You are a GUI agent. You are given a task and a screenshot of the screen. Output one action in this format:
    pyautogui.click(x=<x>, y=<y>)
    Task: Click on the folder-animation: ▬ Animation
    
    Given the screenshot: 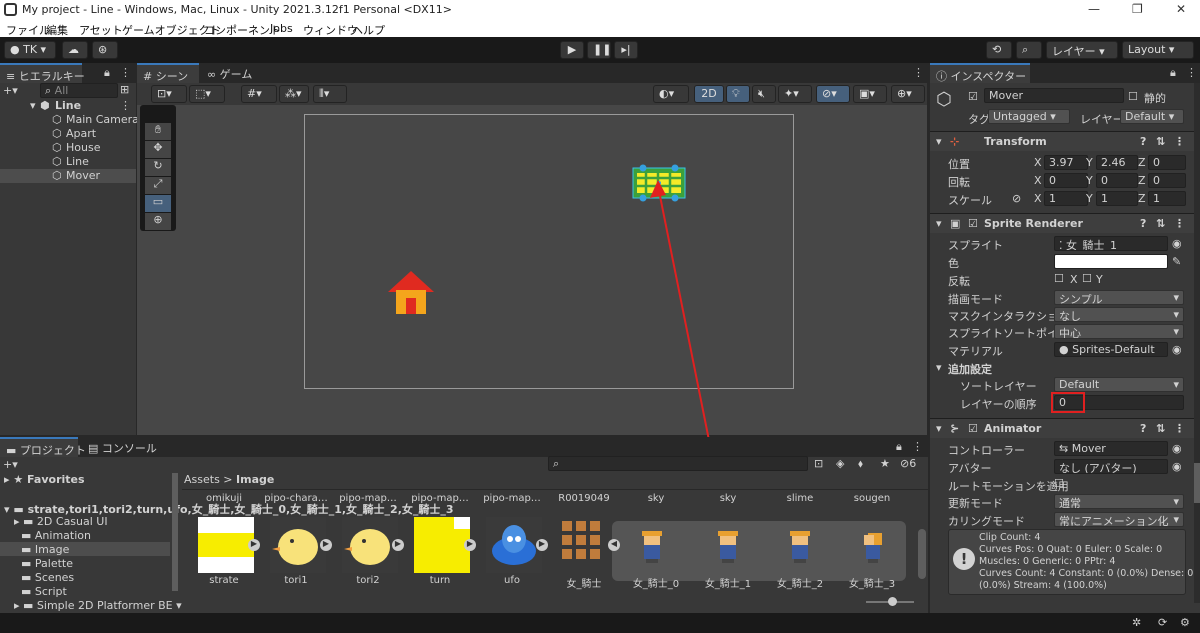 What is the action you would take?
    pyautogui.click(x=52, y=535)
    